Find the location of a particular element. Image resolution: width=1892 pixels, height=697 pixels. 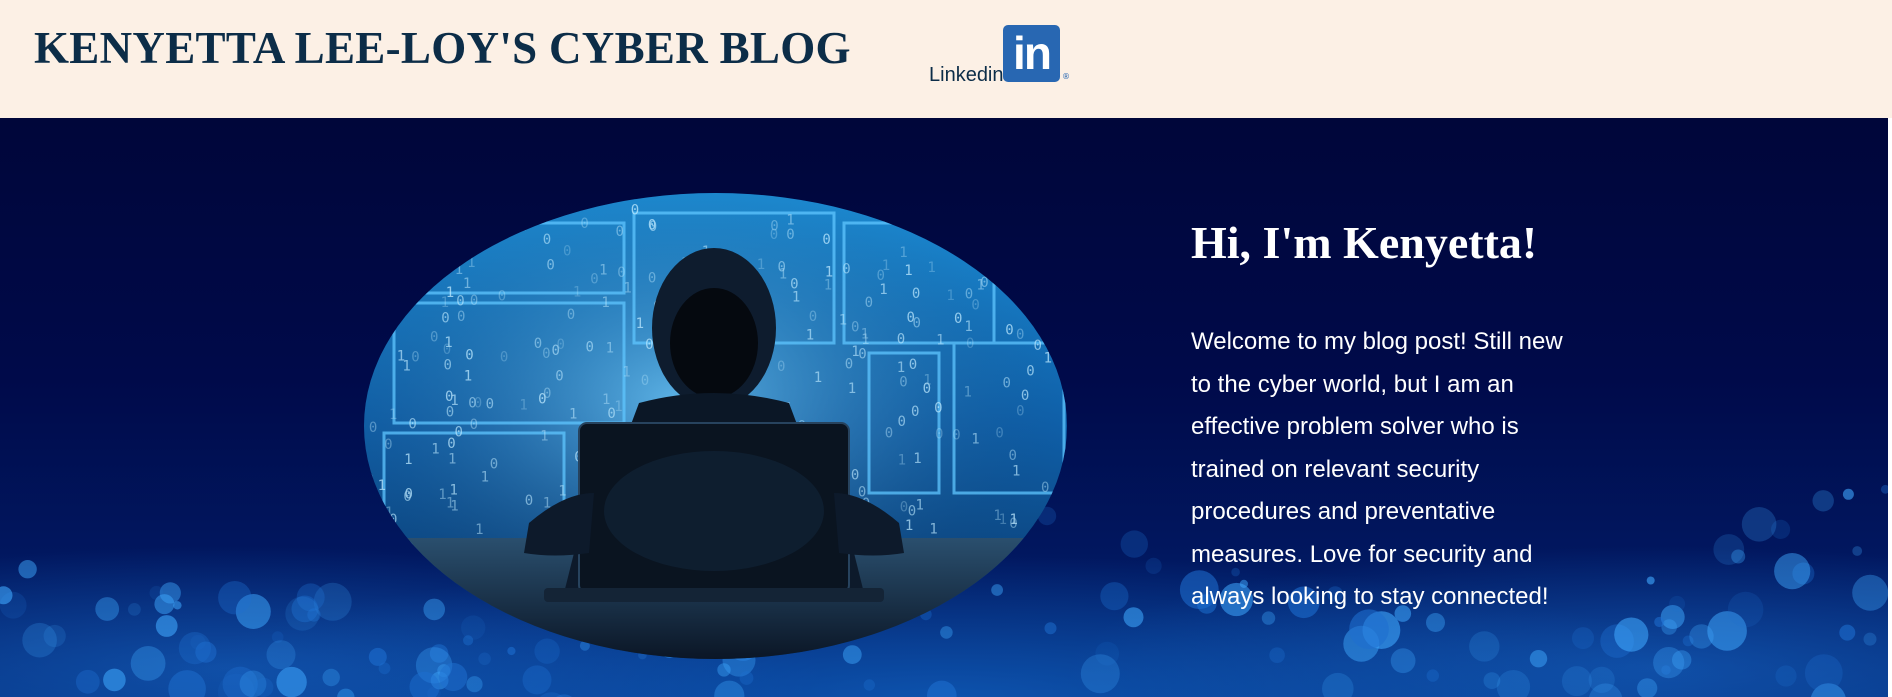

linkedin-label: Linkedin is located at coordinates (966, 75).